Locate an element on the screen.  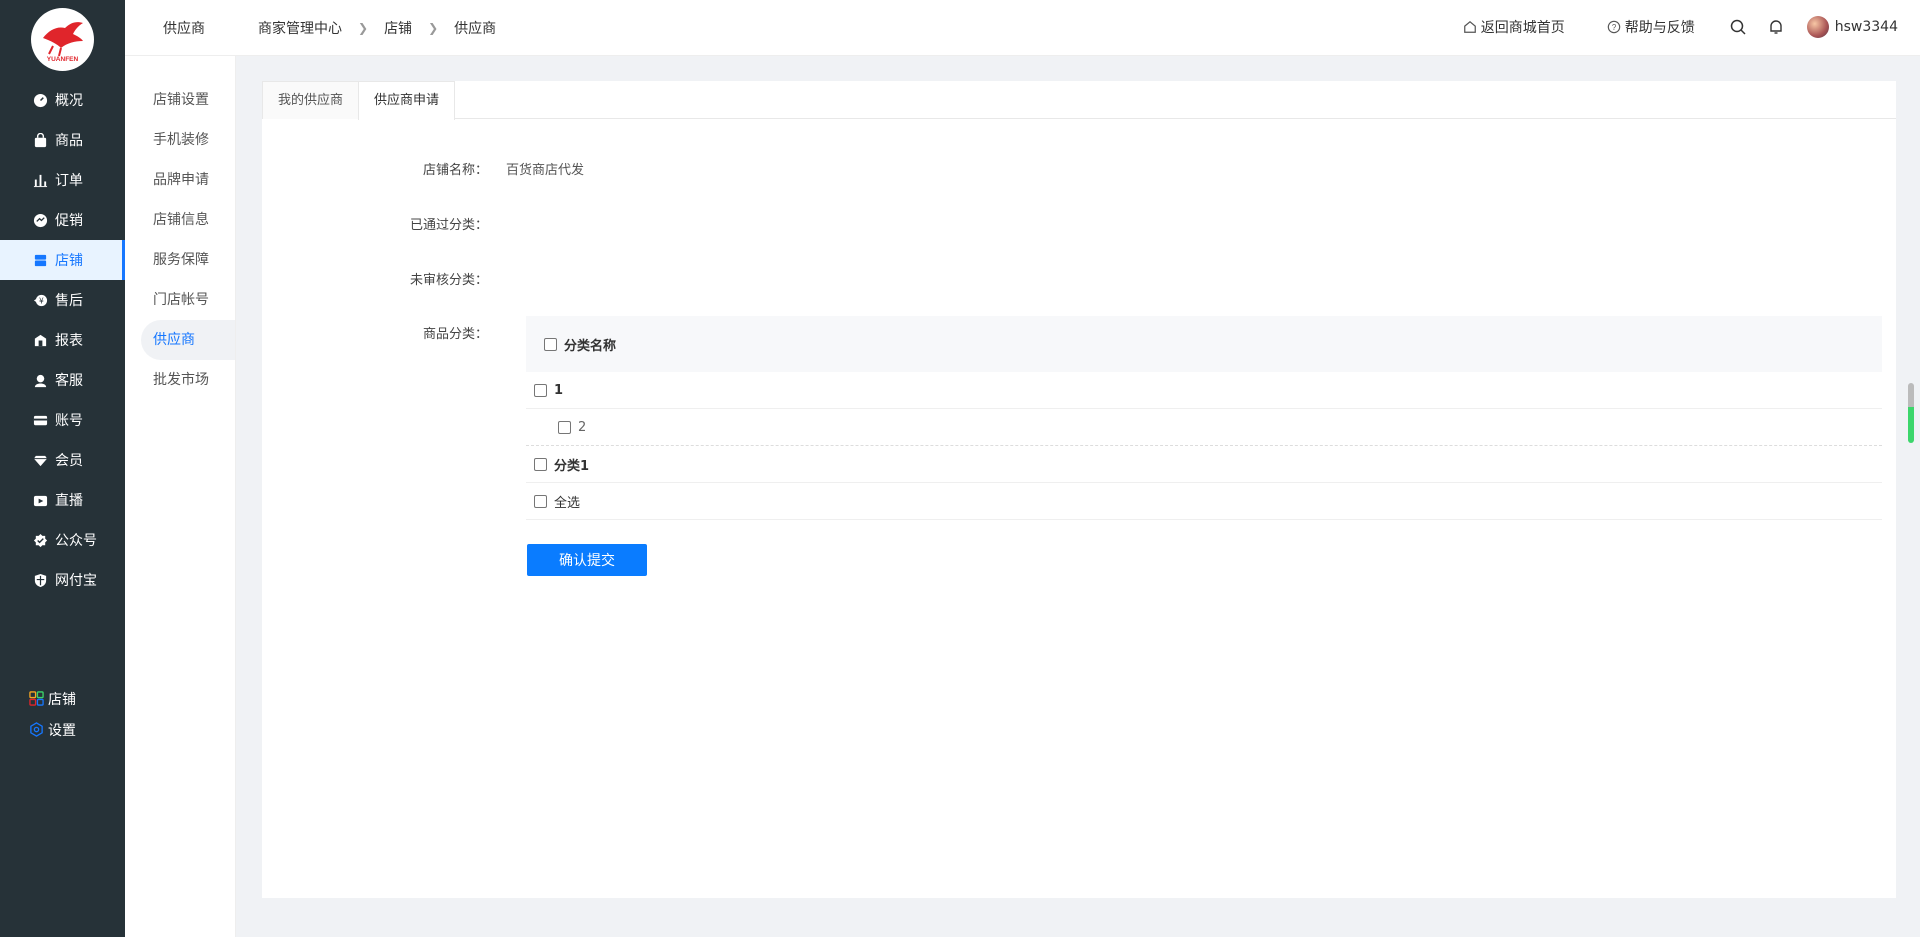
category-table-header: 分类名称 is located at coordinates (1204, 344).